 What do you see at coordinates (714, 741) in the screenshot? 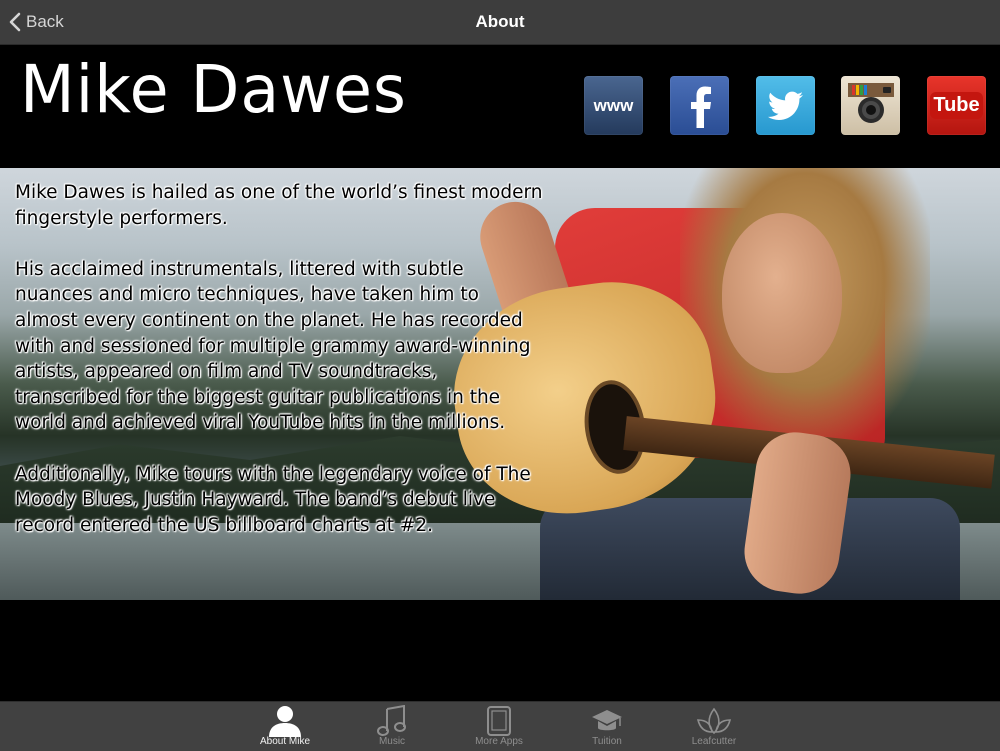
I see `tab-label: Leafcutter` at bounding box center [714, 741].